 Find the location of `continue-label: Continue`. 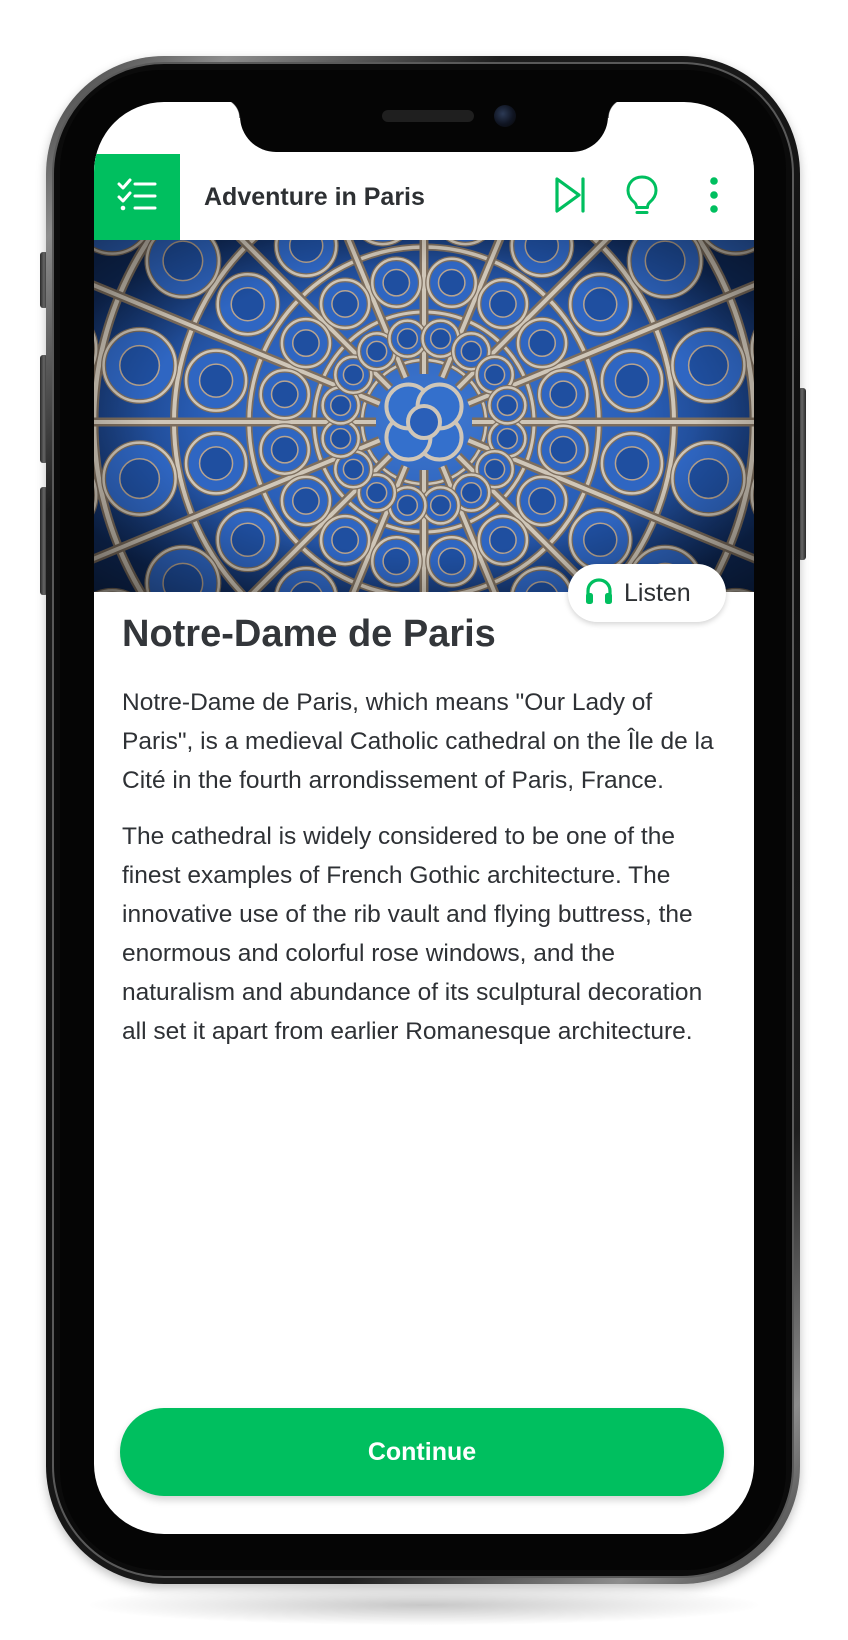

continue-label: Continue is located at coordinates (422, 1451).